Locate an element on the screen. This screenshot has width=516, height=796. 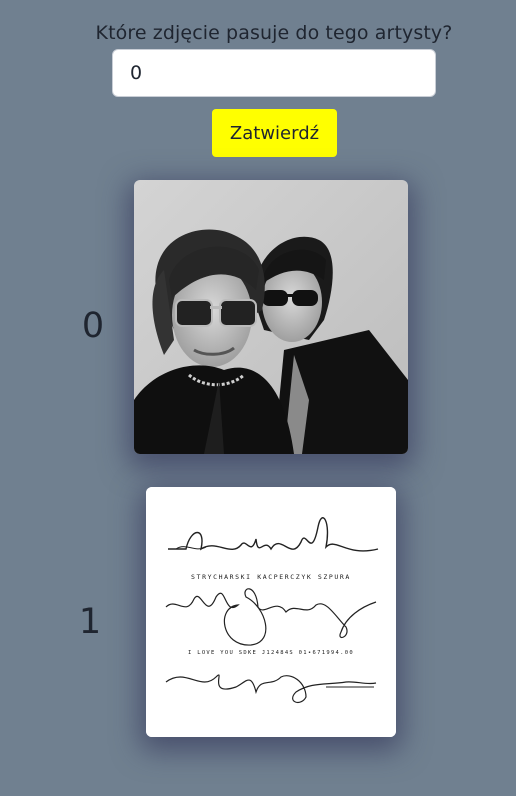
answer-input is located at coordinates (274, 73).